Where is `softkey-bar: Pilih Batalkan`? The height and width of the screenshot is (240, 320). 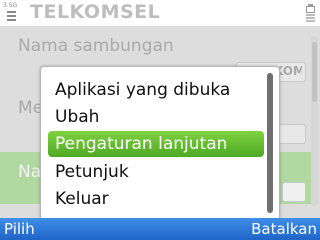 softkey-bar: Pilih Batalkan is located at coordinates (160, 229).